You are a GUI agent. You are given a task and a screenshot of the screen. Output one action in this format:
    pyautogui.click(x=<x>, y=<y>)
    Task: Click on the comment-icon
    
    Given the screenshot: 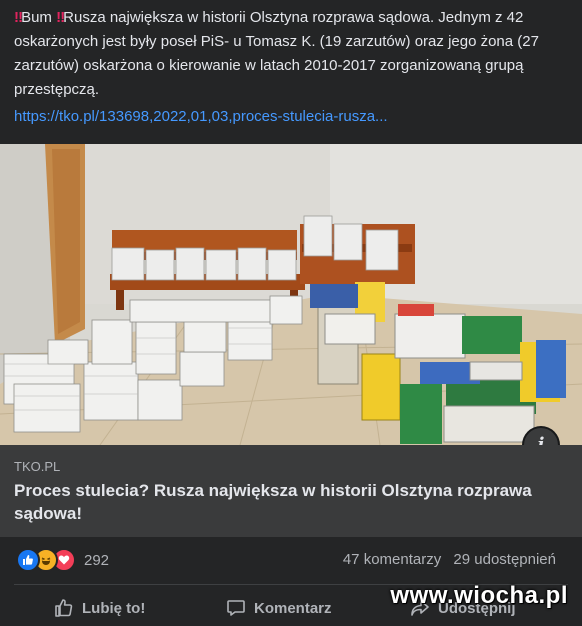 What is the action you would take?
    pyautogui.click(x=236, y=608)
    